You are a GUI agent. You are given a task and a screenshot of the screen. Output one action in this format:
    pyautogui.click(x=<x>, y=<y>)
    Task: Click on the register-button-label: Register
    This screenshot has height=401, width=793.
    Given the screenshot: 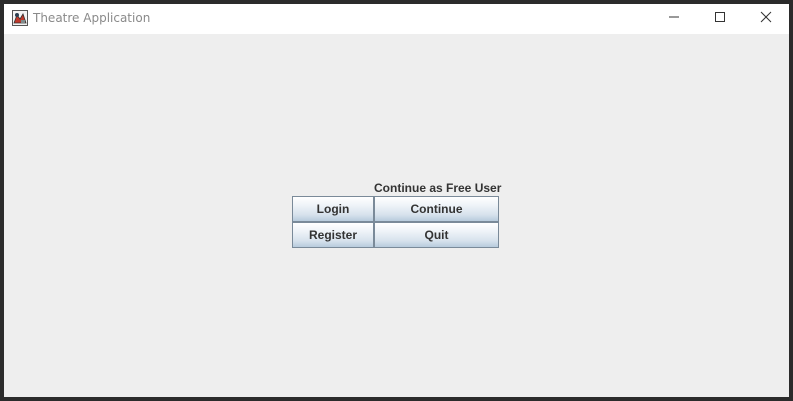 What is the action you would take?
    pyautogui.click(x=333, y=235)
    